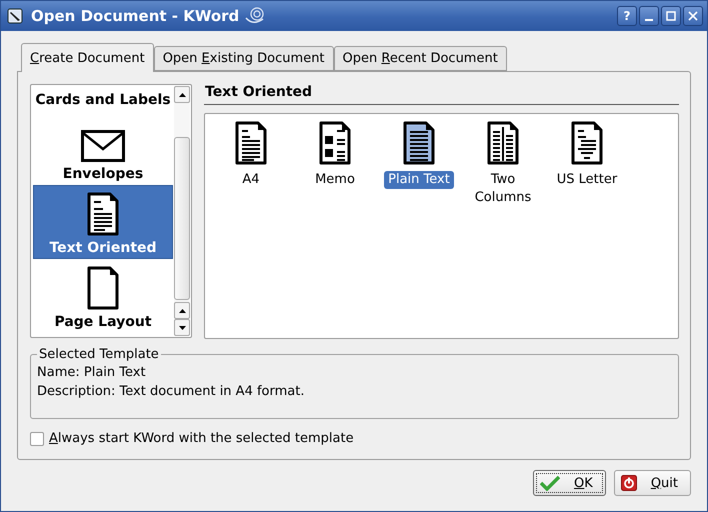  Describe the element at coordinates (99, 354) in the screenshot. I see `group-title: Selected Template` at that location.